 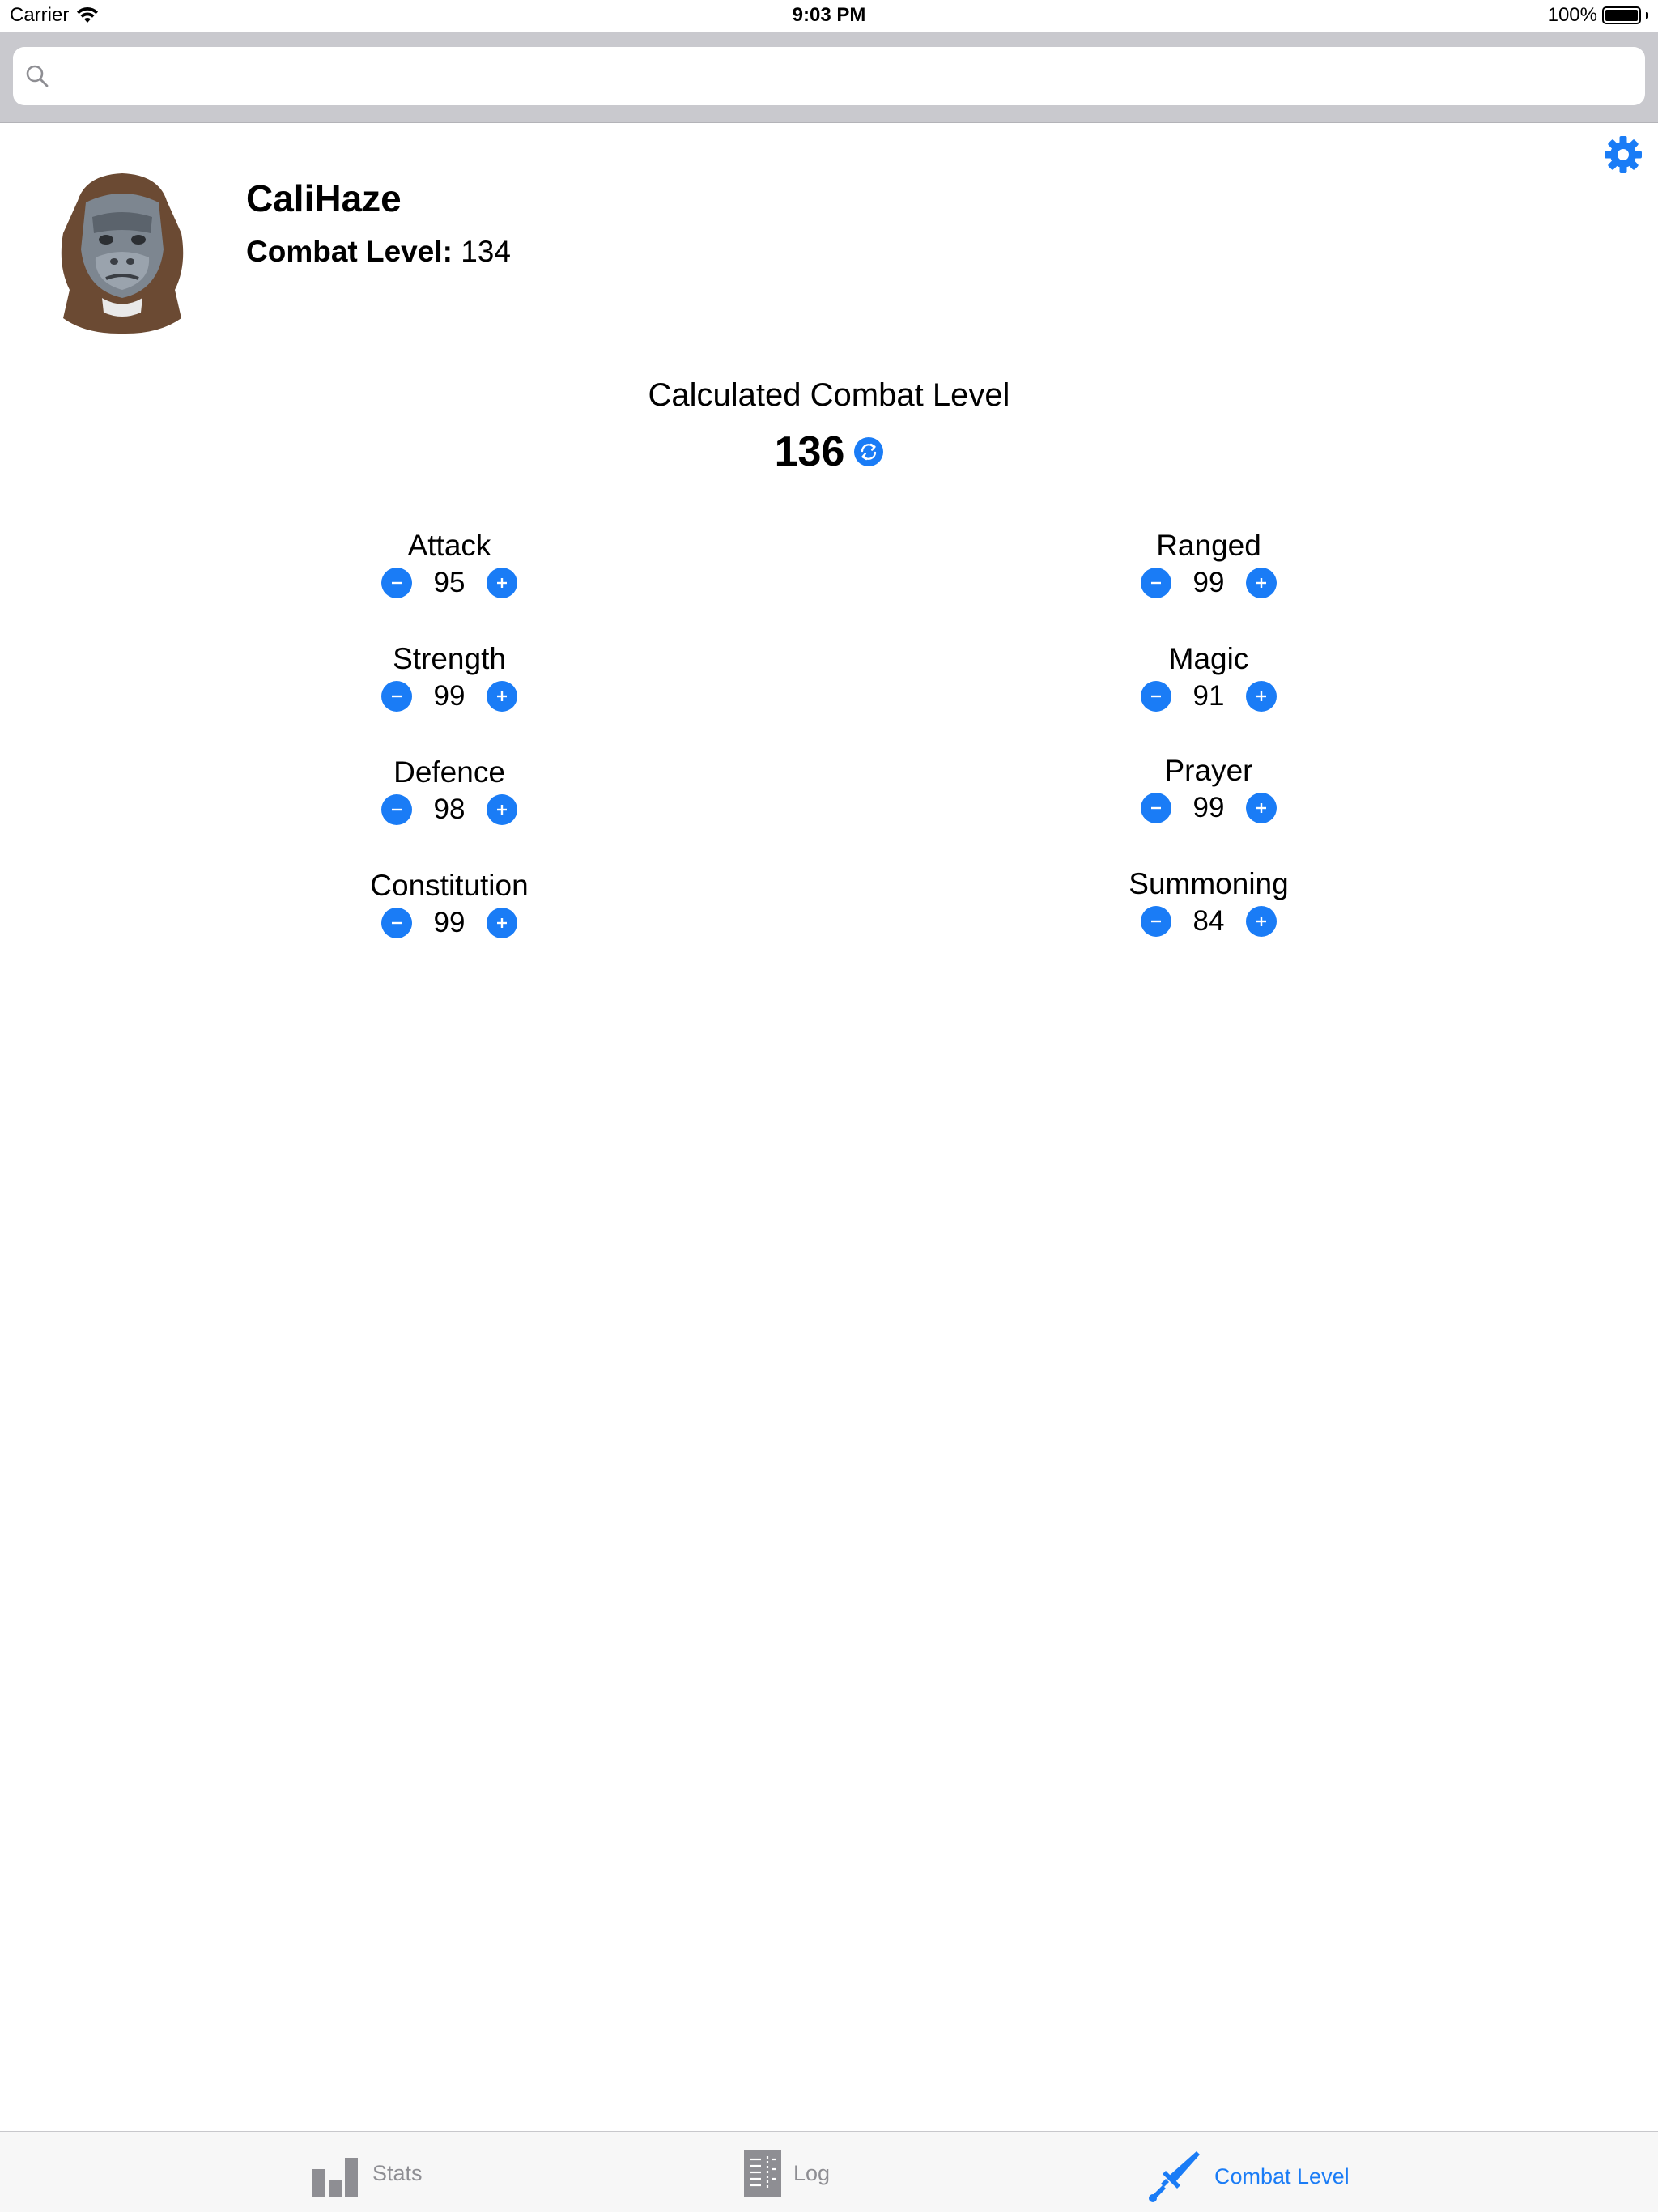 What do you see at coordinates (1208, 770) in the screenshot?
I see `skill-label: Prayer` at bounding box center [1208, 770].